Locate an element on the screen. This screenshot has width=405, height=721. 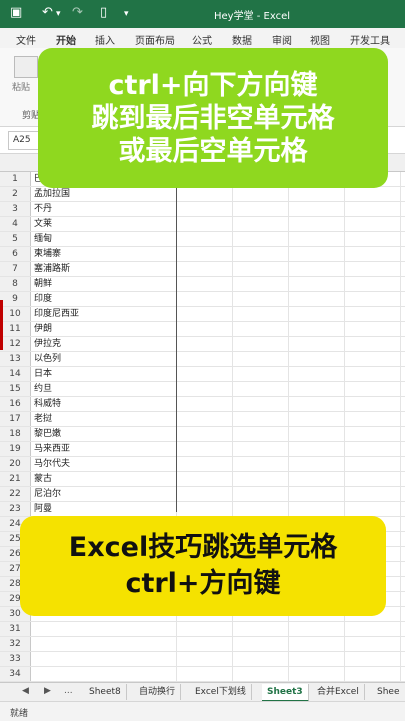
paste-button: 粘贴 is located at coordinates (21, 86).